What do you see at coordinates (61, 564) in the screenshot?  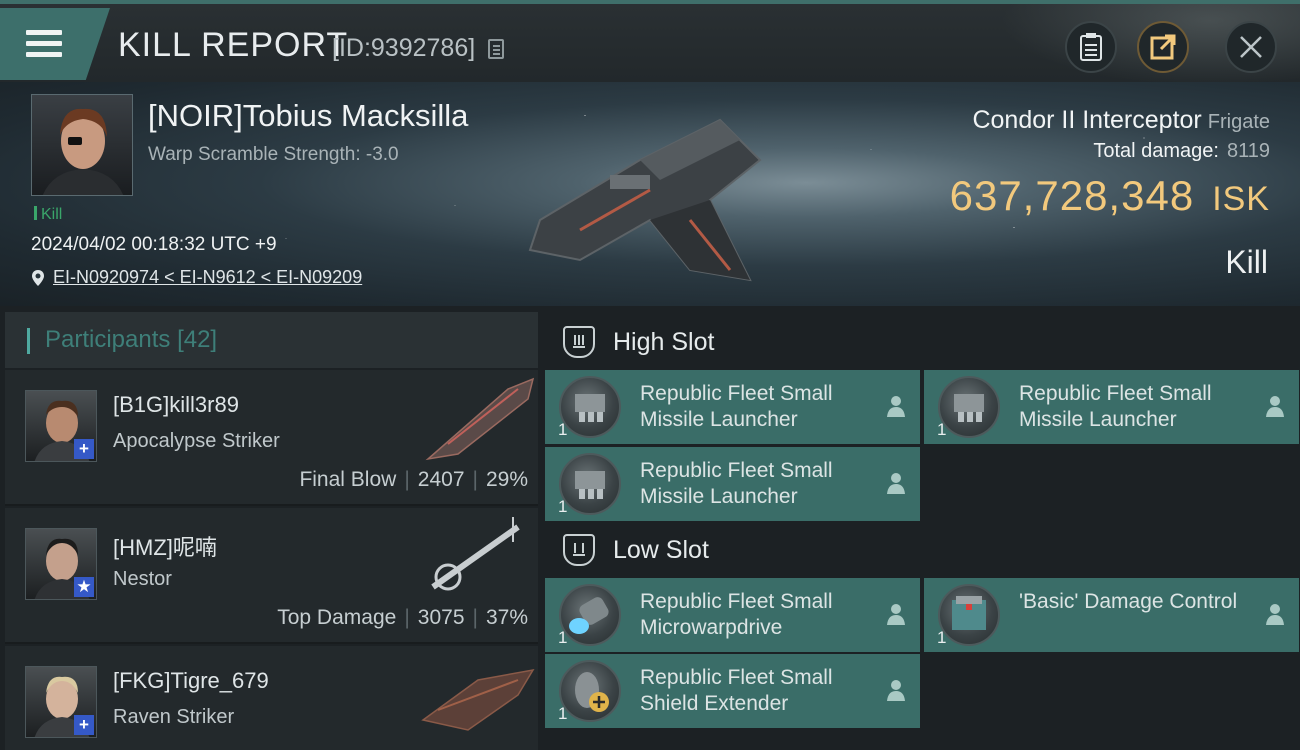 I see `avatar: ★` at bounding box center [61, 564].